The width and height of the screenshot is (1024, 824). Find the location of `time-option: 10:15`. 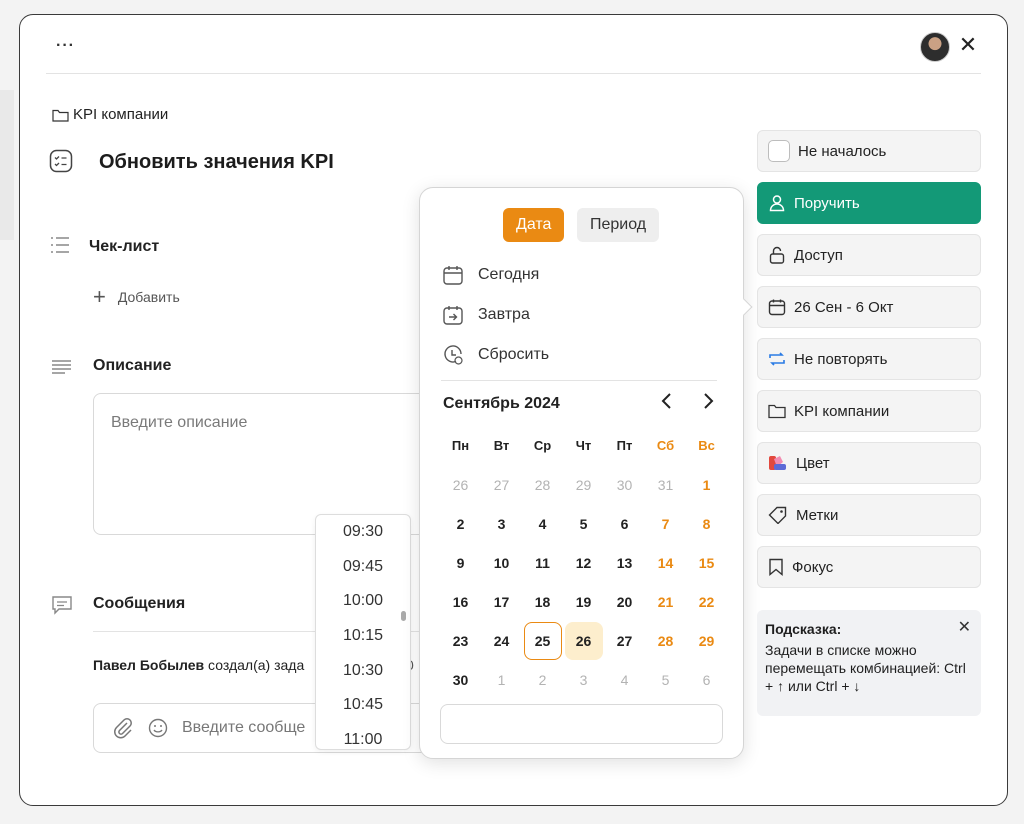

time-option: 10:15 is located at coordinates (363, 636).